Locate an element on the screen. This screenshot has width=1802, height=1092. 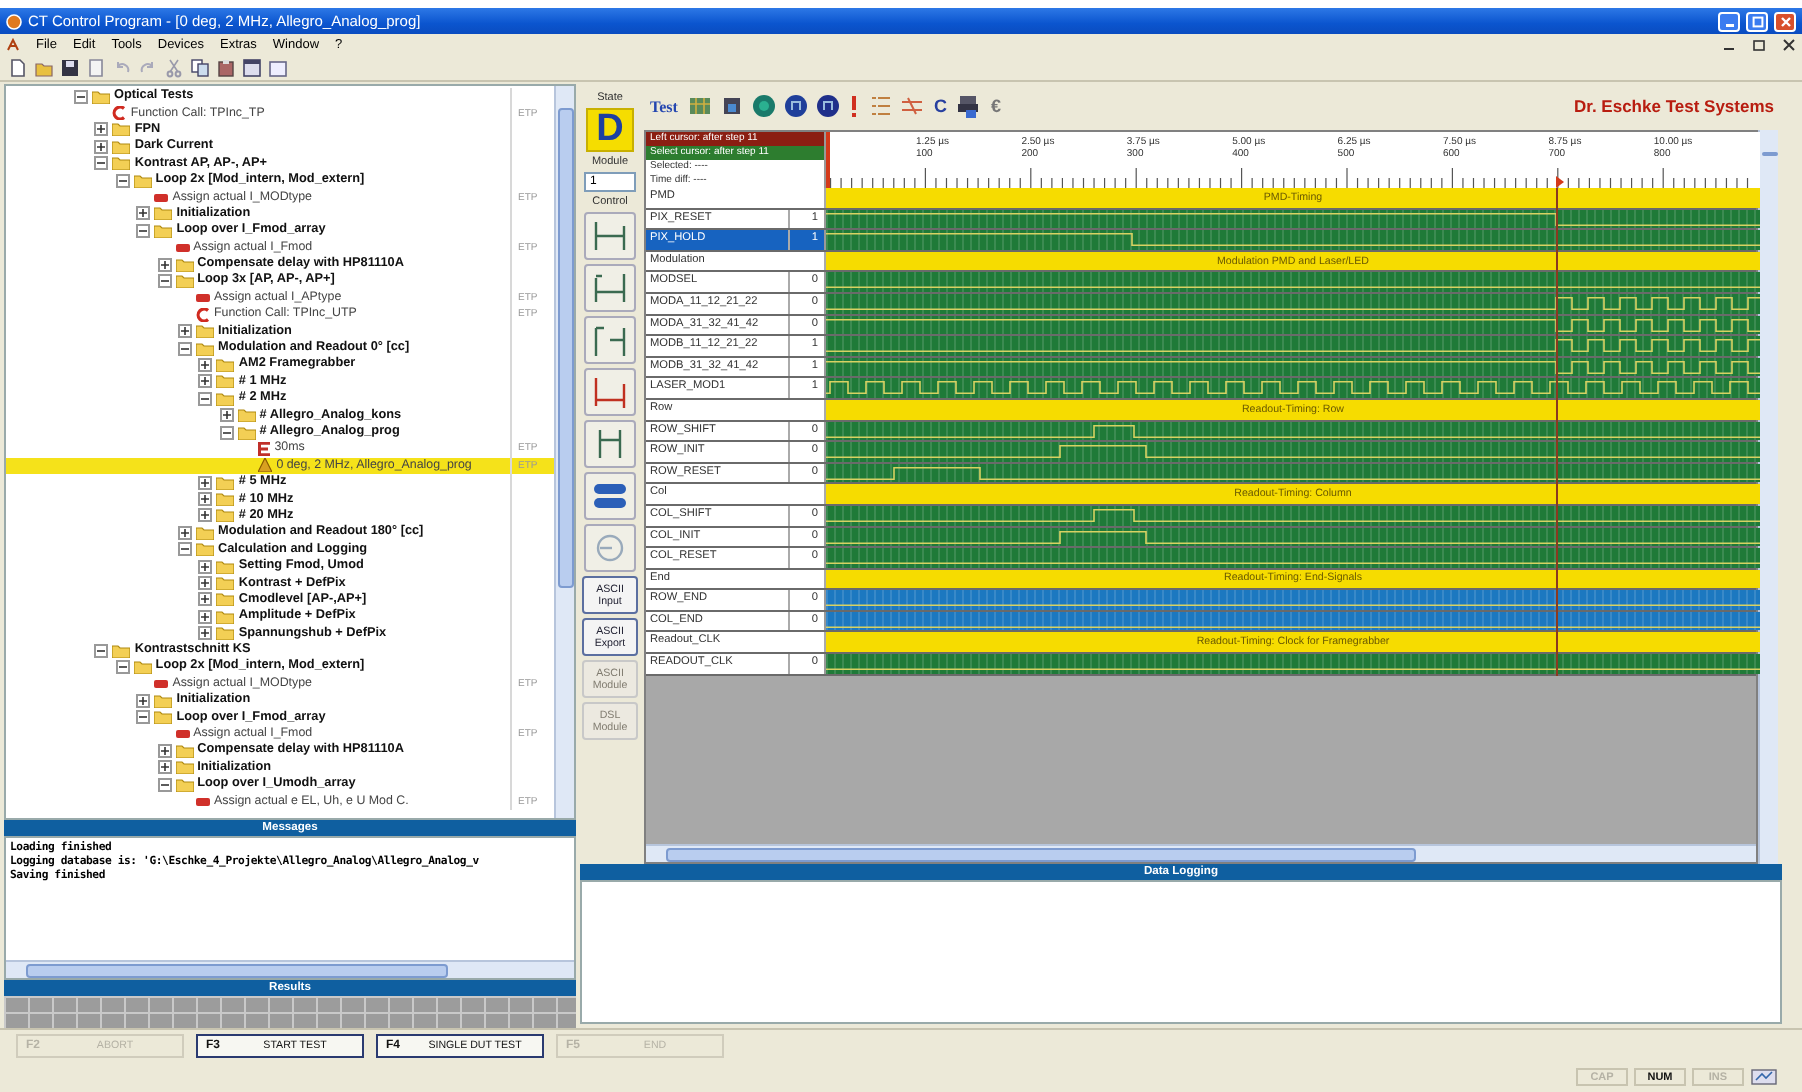
printer-icon is located at coordinates (968, 106).